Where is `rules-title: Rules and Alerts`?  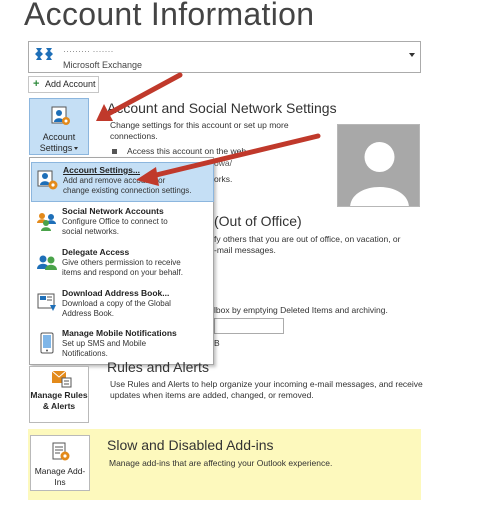
rules-title: Rules and Alerts is located at coordinates (158, 367).